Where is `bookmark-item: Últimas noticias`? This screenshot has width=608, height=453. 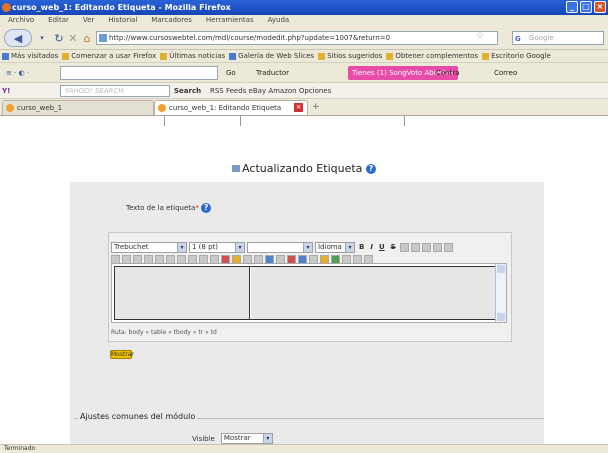 bookmark-item: Últimas noticias is located at coordinates (192, 56).